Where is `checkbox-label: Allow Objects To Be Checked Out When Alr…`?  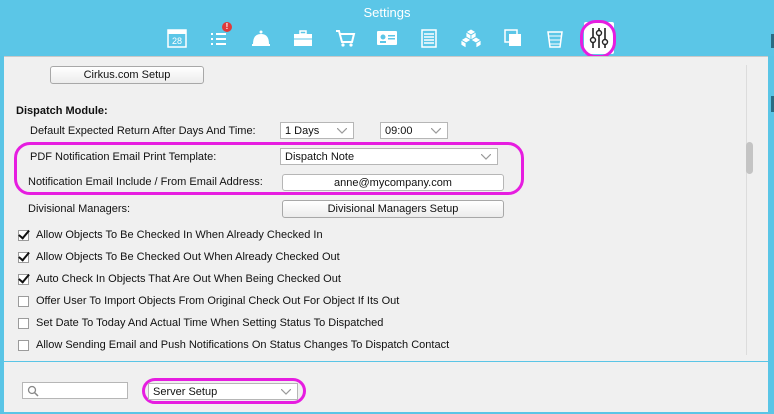 checkbox-label: Allow Objects To Be Checked Out When Alr… is located at coordinates (188, 257).